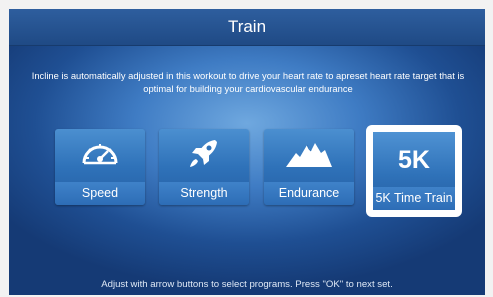 The width and height of the screenshot is (493, 297). I want to click on program-label-strength: Strength, so click(204, 193).